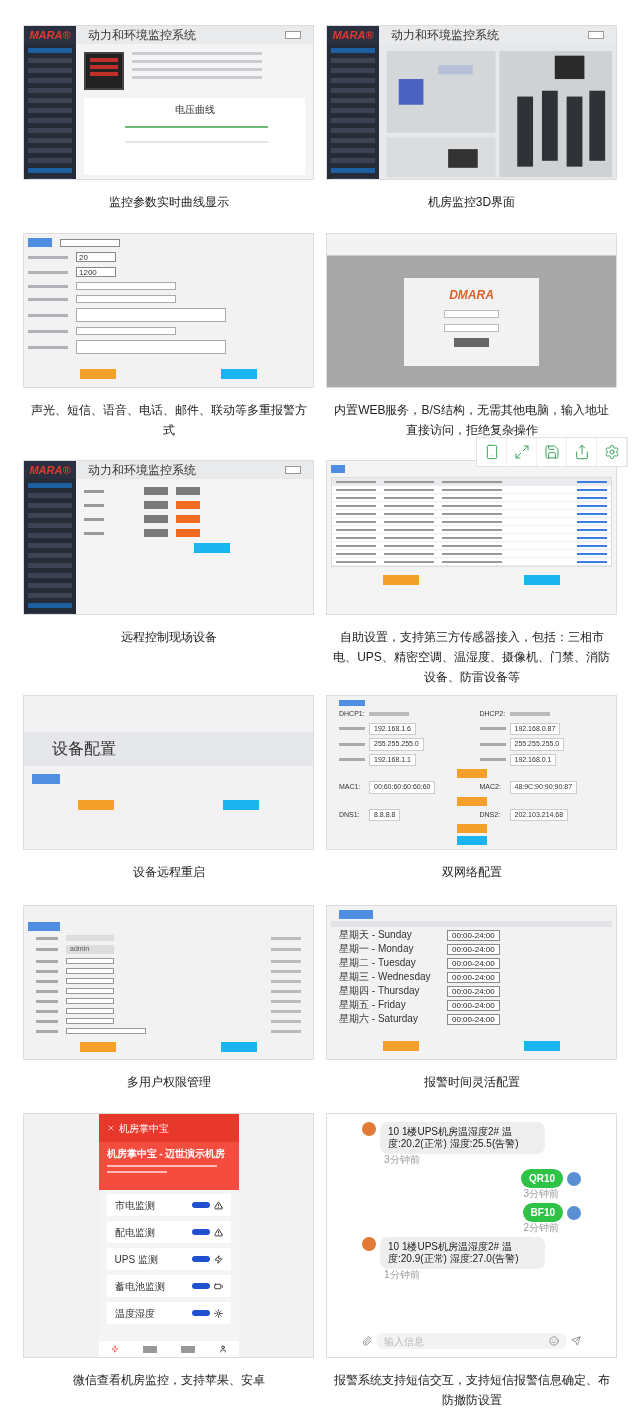  Describe the element at coordinates (367, 1341) in the screenshot. I see `attach-icon` at that location.